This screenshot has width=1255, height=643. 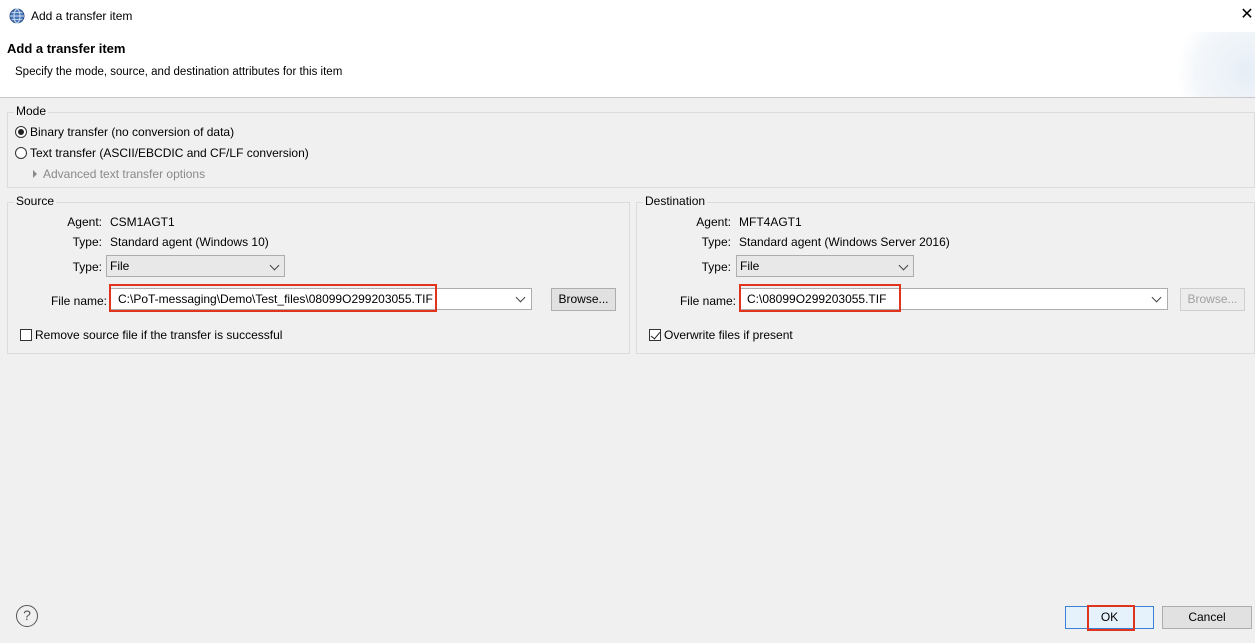 What do you see at coordinates (195, 266) in the screenshot?
I see `source-type-select: File` at bounding box center [195, 266].